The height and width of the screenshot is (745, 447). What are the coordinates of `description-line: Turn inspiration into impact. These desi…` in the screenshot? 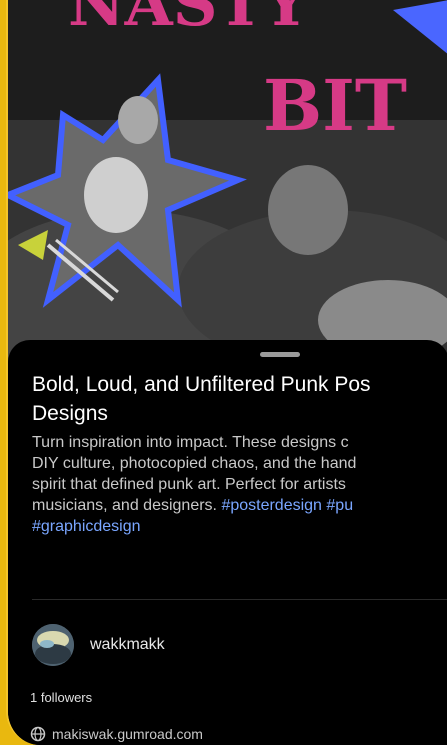 It's located at (190, 442).